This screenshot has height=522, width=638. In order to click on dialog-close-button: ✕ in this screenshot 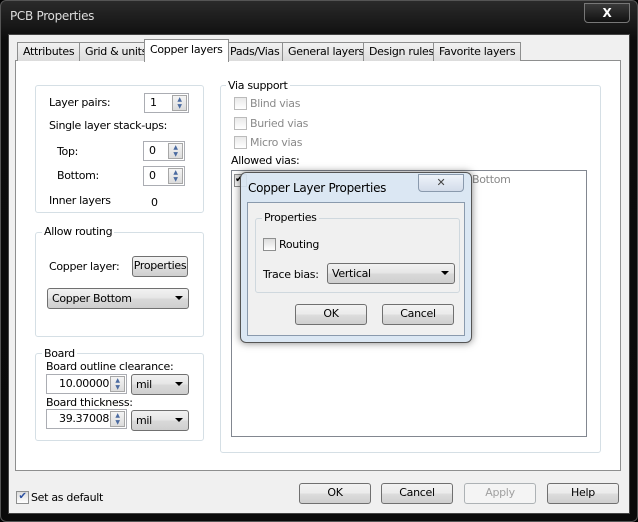, I will do `click(441, 183)`.